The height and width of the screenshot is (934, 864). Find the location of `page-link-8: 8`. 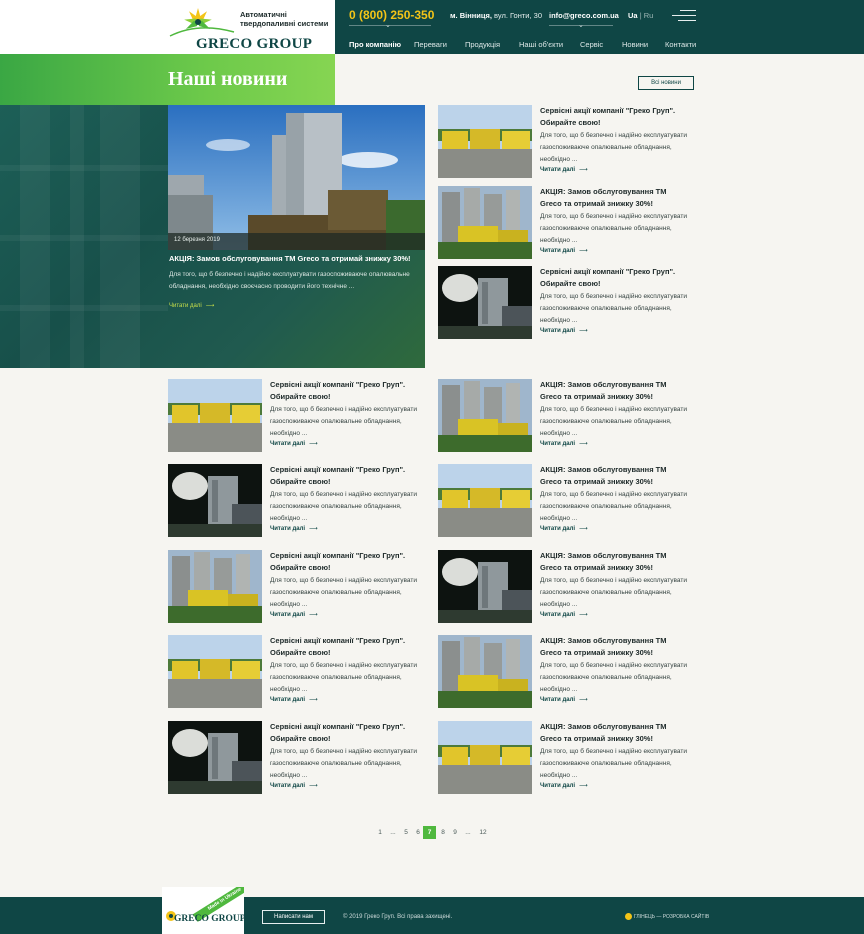

page-link-8: 8 is located at coordinates (443, 832).